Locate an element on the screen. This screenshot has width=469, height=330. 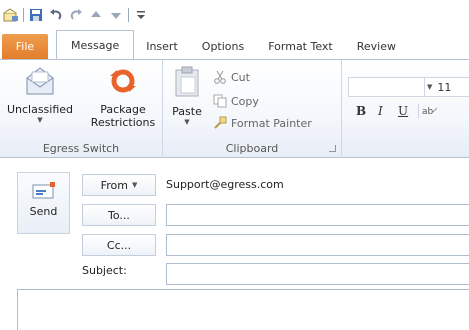
subject-field is located at coordinates (317, 274).